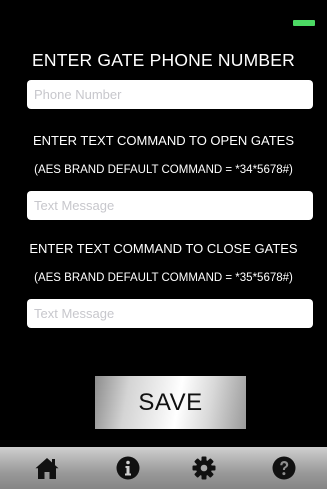  What do you see at coordinates (163, 170) in the screenshot?
I see `open-default-command-note: (AES BRAND DEFAULT COMMAND = *34*5678#)` at bounding box center [163, 170].